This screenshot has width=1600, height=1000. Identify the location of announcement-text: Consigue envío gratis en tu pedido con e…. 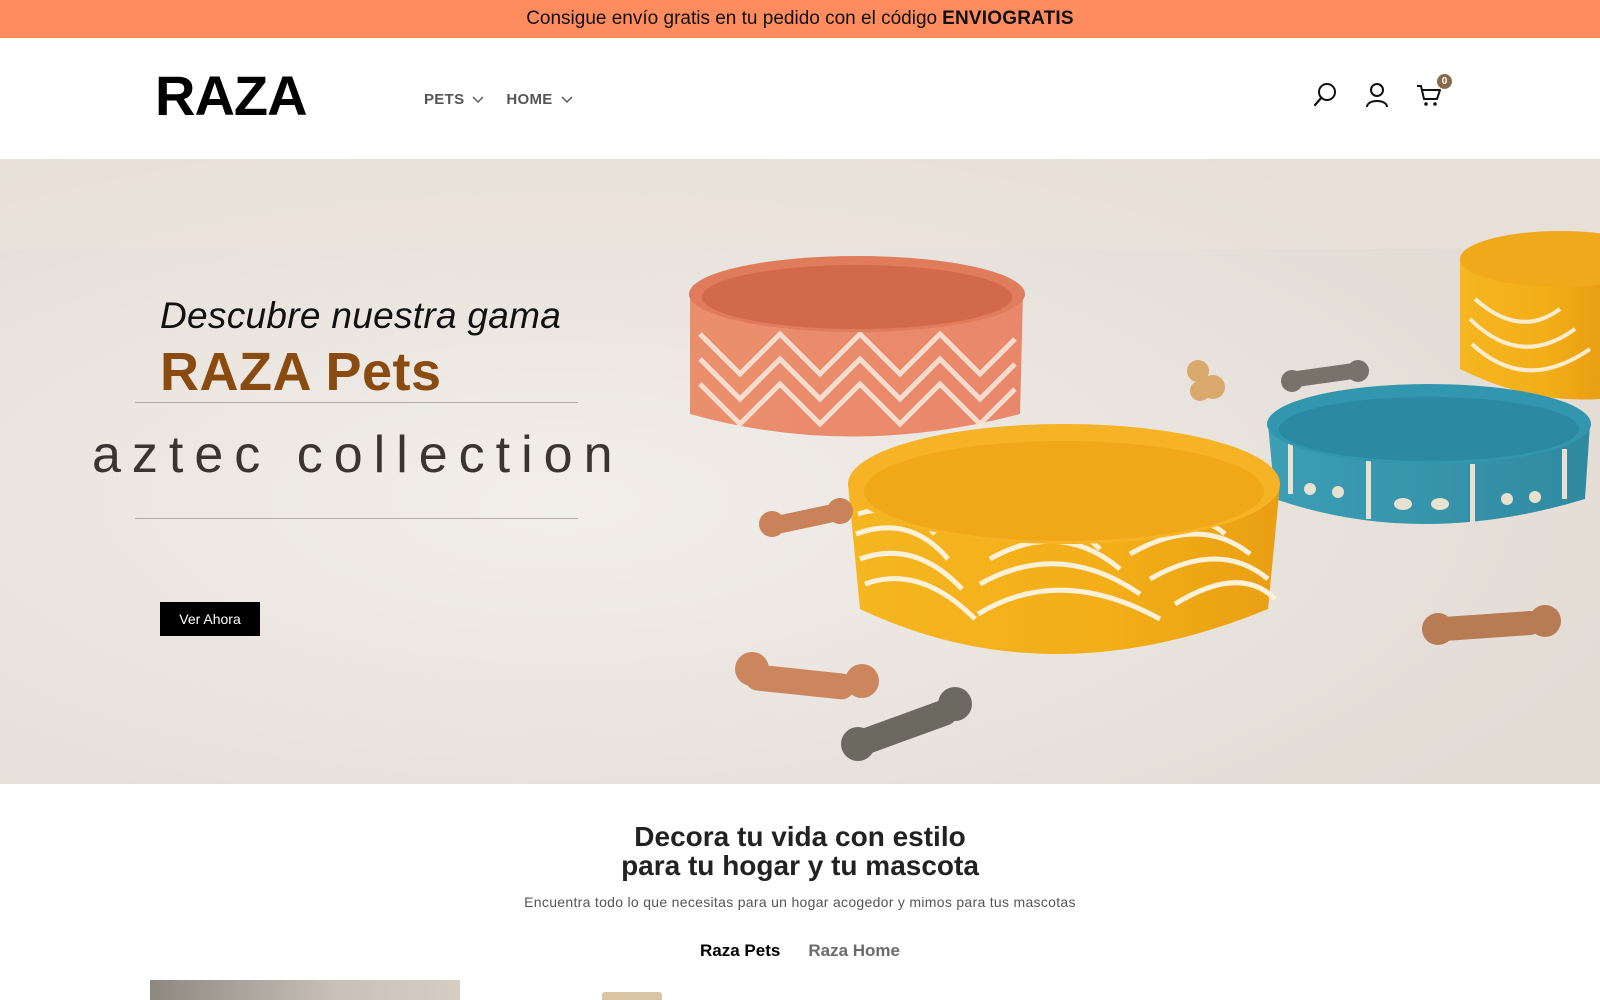
(732, 18).